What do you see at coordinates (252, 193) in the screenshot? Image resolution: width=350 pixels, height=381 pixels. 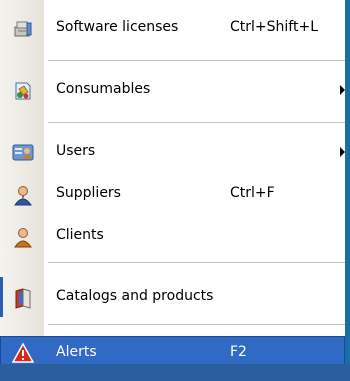 I see `menu-item-shortcut: Ctrl+F` at bounding box center [252, 193].